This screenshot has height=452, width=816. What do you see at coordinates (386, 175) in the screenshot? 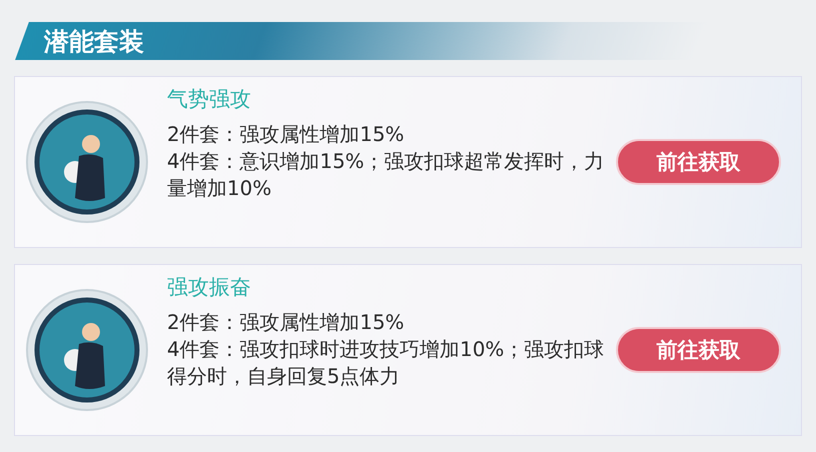
I see `set-bonus-text: 4件套：意识增加15%；强攻扣球超常发挥时，力量增加10%` at bounding box center [386, 175].